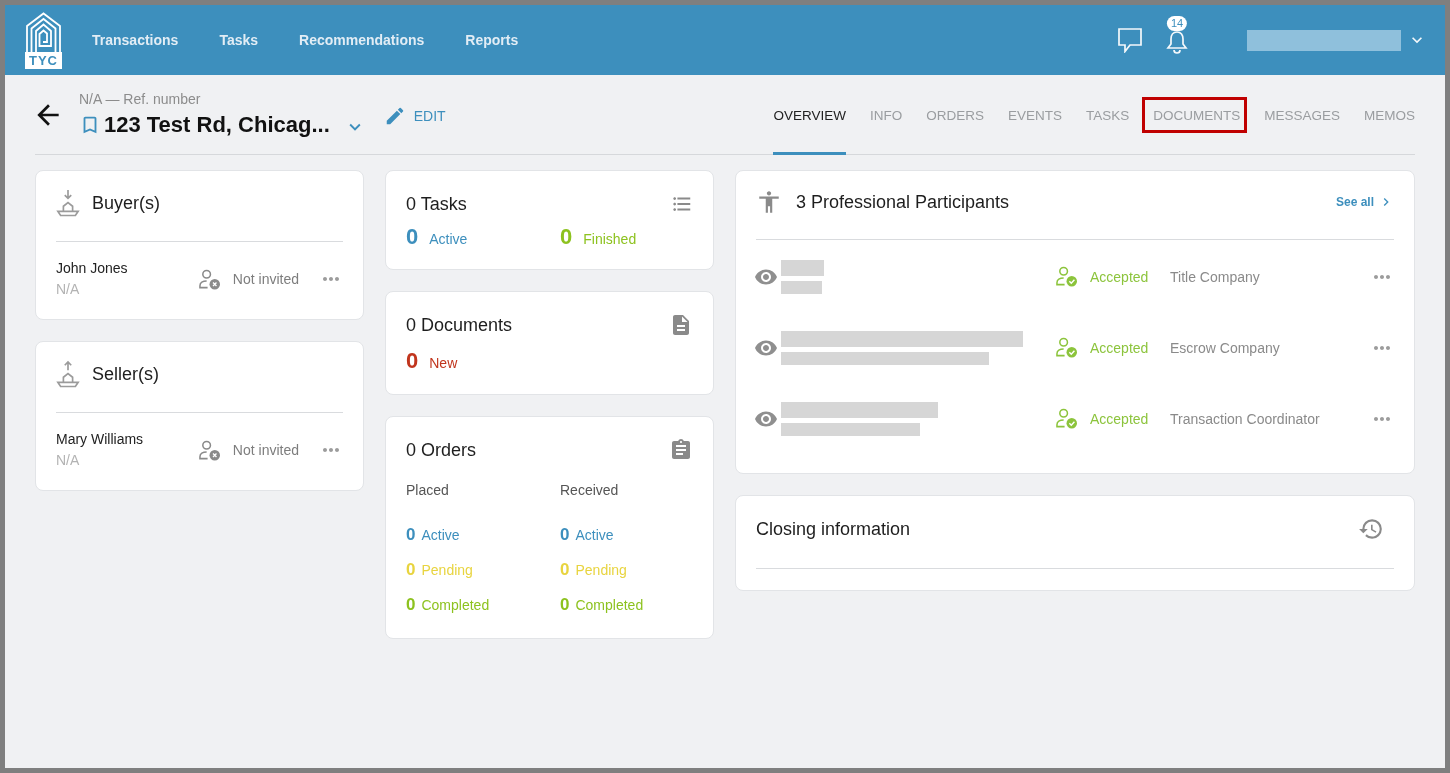  I want to click on role-text: Transaction Coordinator, so click(1245, 418).